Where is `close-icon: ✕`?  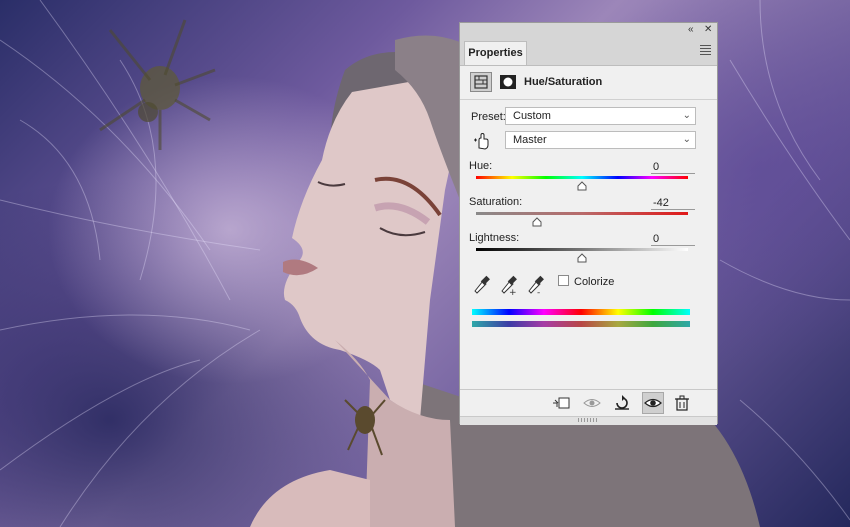 close-icon: ✕ is located at coordinates (708, 30).